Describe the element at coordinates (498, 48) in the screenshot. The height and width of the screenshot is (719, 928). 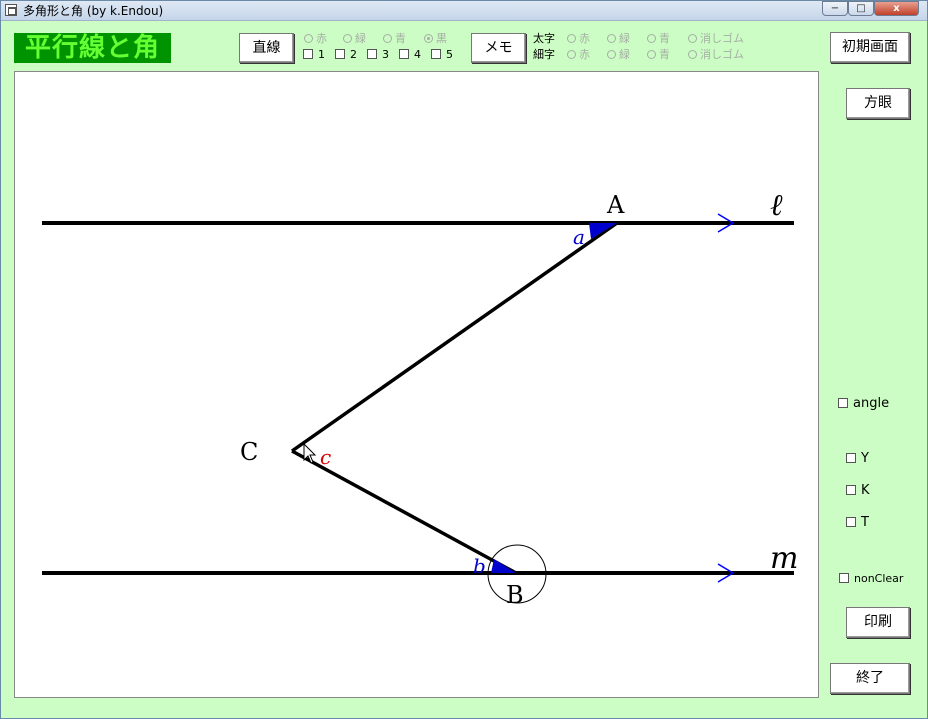
I see `memo-button: メモ` at that location.